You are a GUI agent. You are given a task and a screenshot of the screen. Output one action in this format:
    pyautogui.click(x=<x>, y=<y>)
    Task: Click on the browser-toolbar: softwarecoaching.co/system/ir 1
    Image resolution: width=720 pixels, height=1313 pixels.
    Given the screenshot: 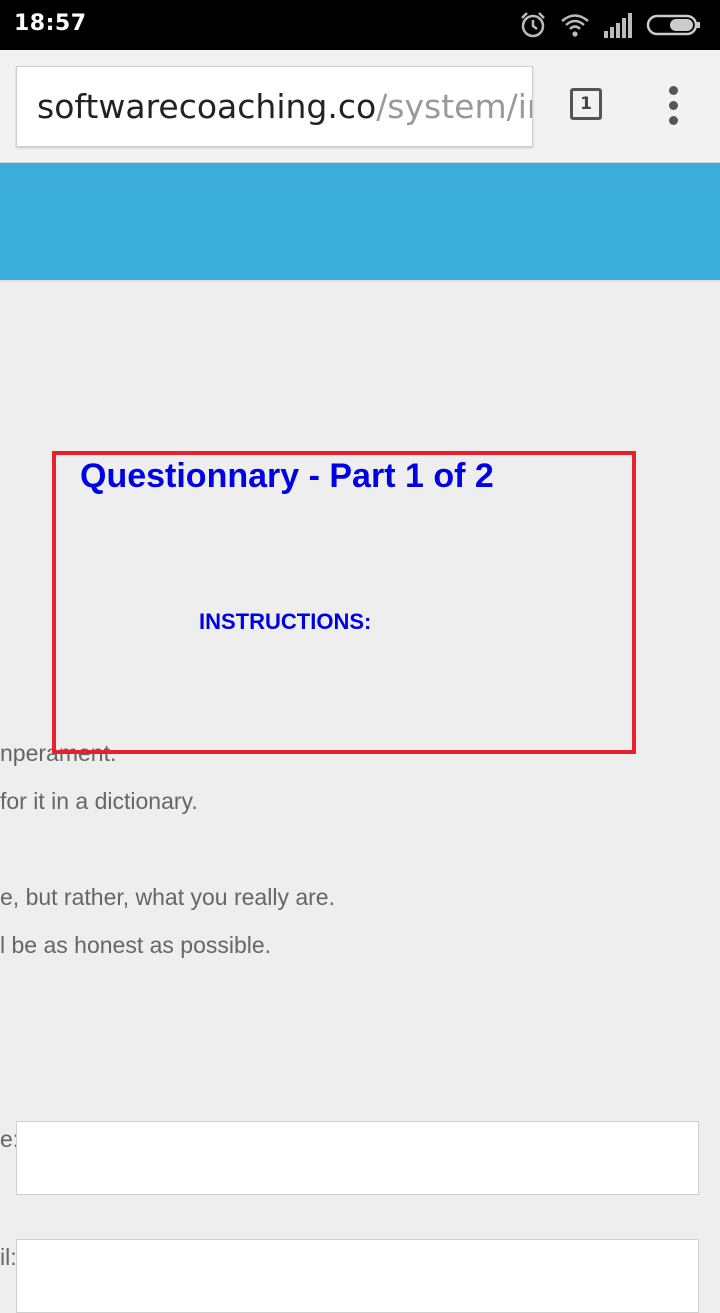 What is the action you would take?
    pyautogui.click(x=360, y=106)
    